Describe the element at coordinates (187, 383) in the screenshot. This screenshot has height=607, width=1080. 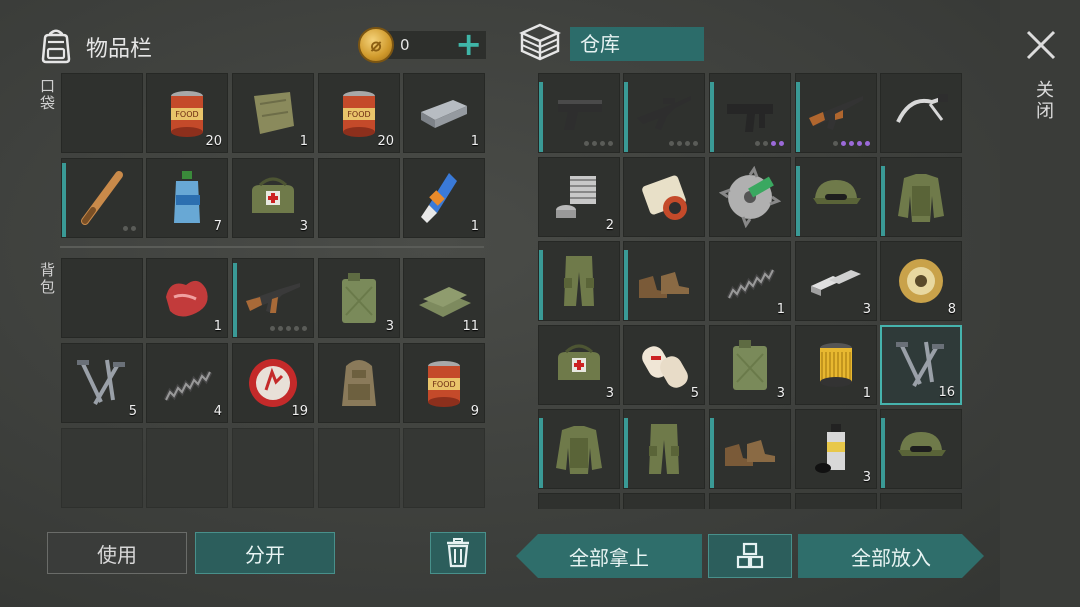
I see `backpack-slot: 4` at that location.